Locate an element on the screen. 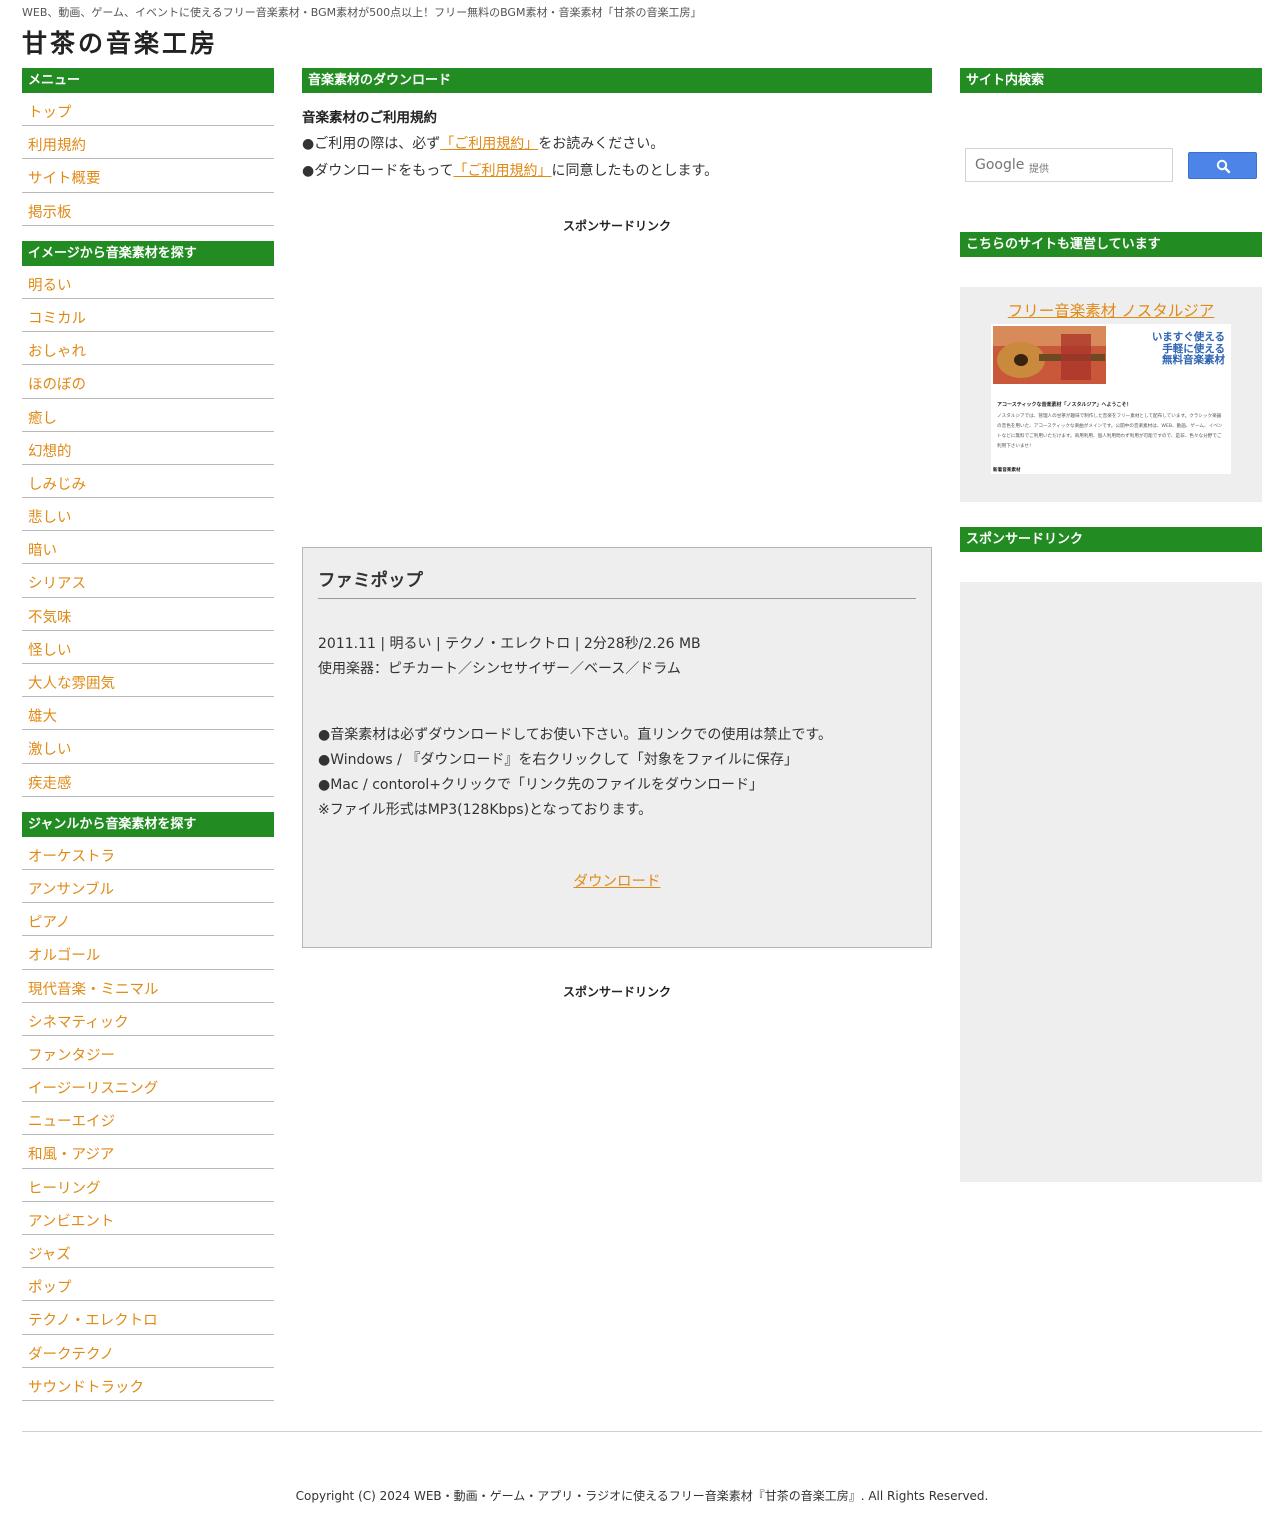  sidebar-item-link: 和風・アジア is located at coordinates (71, 1155).